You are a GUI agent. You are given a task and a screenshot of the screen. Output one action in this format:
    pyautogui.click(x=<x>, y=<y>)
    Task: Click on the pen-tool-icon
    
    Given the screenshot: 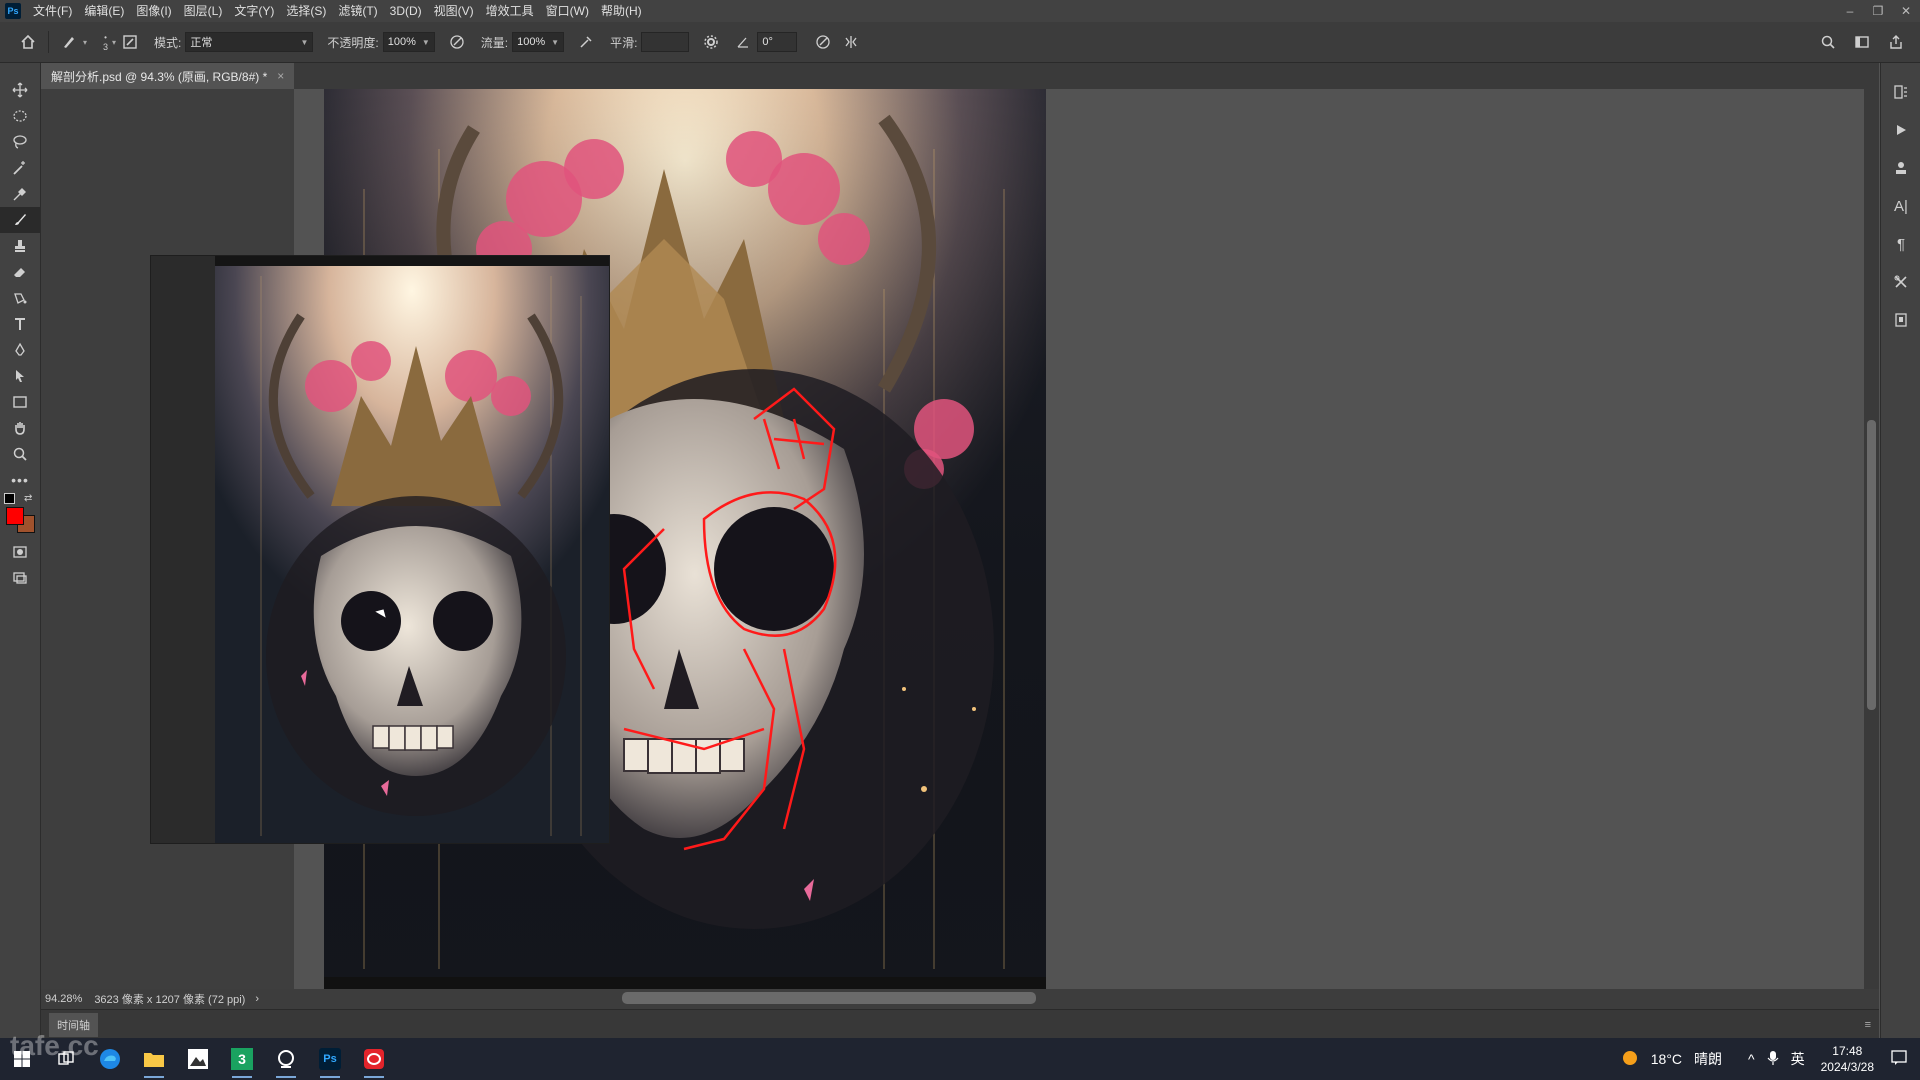 What is the action you would take?
    pyautogui.click(x=20, y=350)
    